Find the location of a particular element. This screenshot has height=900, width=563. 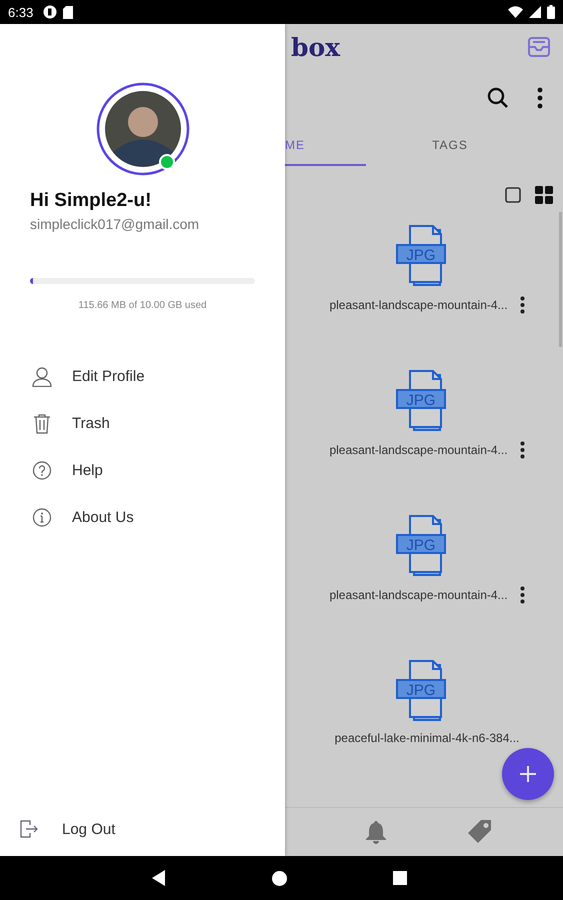

search-icon is located at coordinates (498, 98).